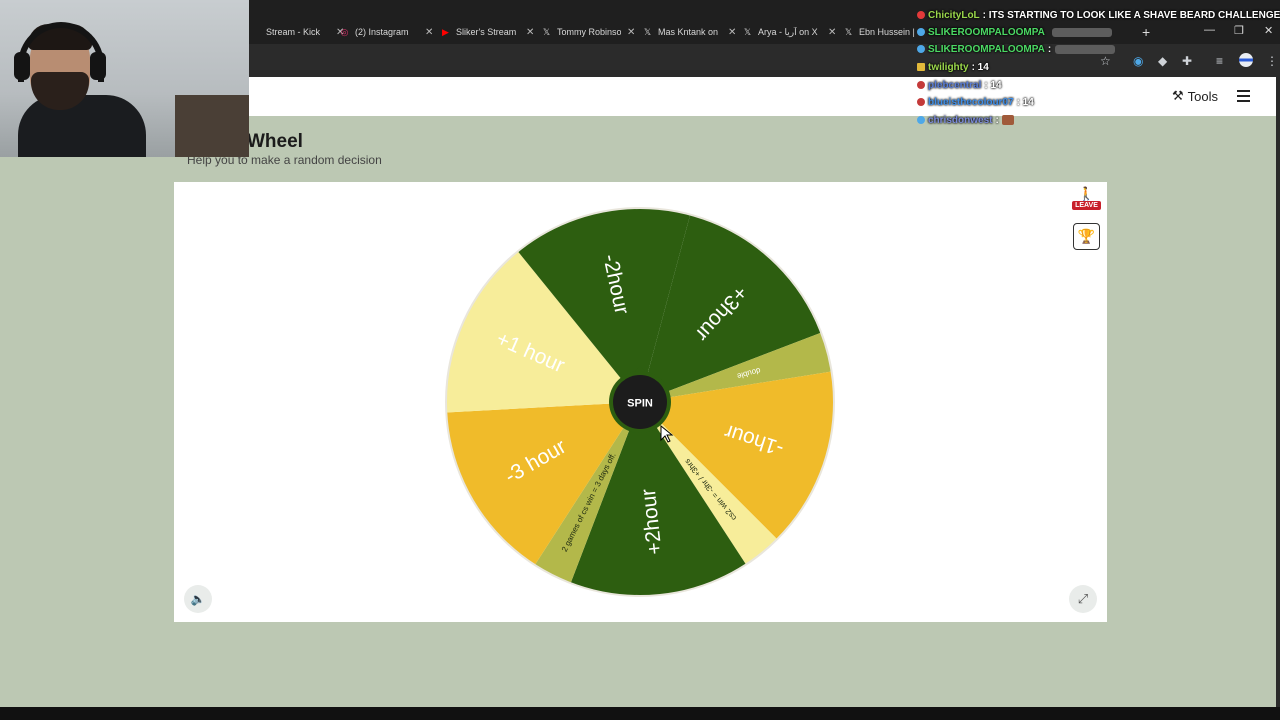 The height and width of the screenshot is (720, 1280). What do you see at coordinates (22, 66) in the screenshot?
I see `headset-cup-left` at bounding box center [22, 66].